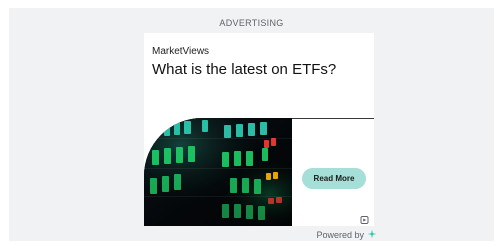 The width and height of the screenshot is (503, 245). What do you see at coordinates (340, 235) in the screenshot?
I see `powered-by-label: Powered by` at bounding box center [340, 235].